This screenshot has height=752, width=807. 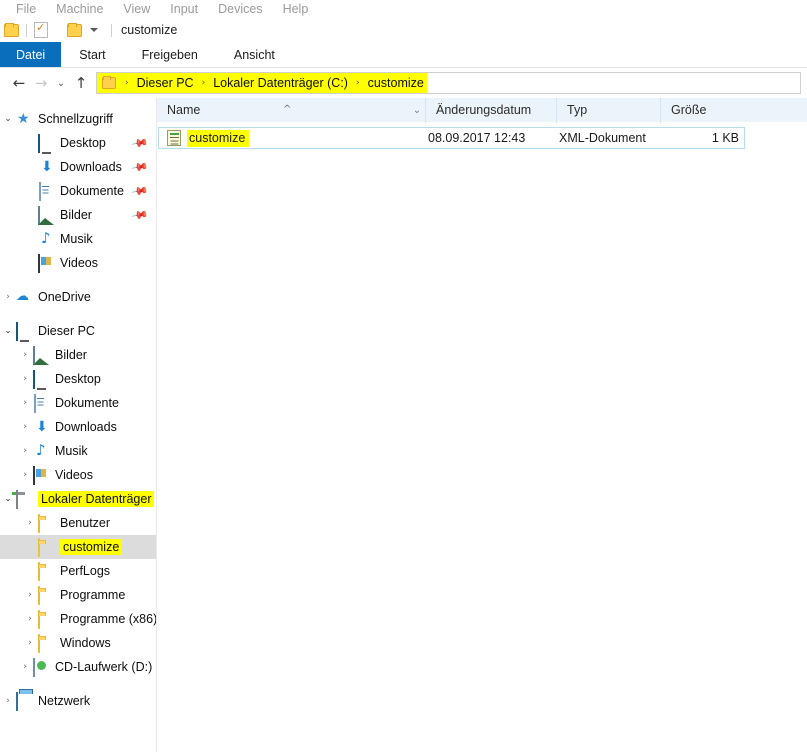 What do you see at coordinates (81, 83) in the screenshot?
I see `up-button: ↑` at bounding box center [81, 83].